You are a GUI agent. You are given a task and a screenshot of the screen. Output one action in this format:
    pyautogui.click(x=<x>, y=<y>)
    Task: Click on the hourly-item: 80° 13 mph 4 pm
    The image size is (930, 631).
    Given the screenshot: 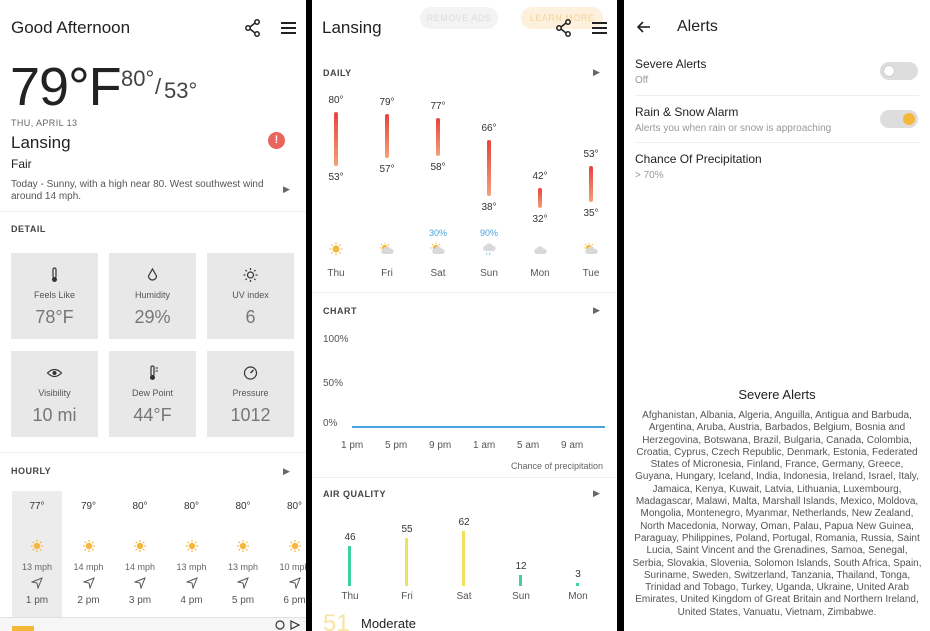 What is the action you would take?
    pyautogui.click(x=192, y=561)
    